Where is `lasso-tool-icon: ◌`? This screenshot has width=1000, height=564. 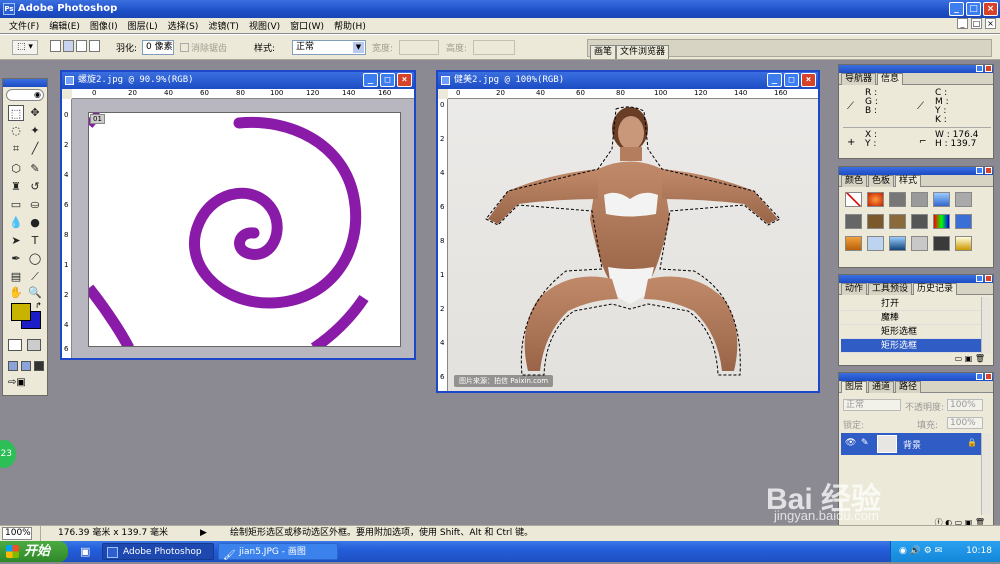 lasso-tool-icon: ◌ is located at coordinates (16, 131).